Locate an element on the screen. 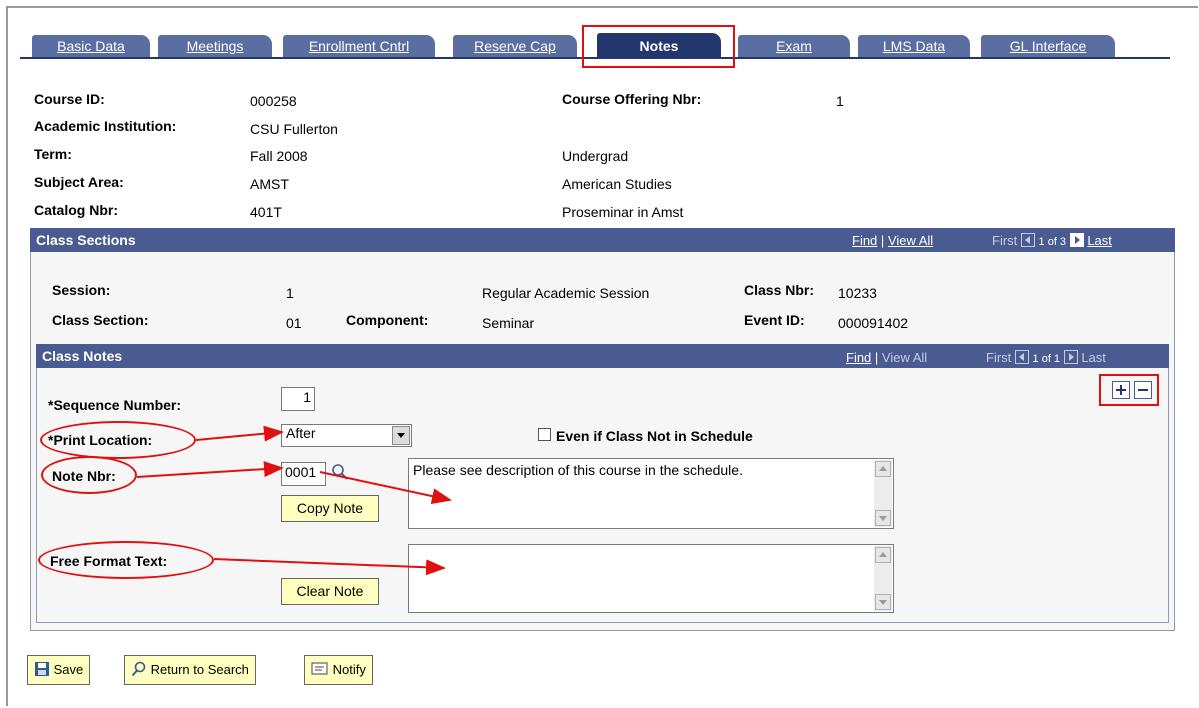 The height and width of the screenshot is (708, 1199). search-icon is located at coordinates (138, 669).